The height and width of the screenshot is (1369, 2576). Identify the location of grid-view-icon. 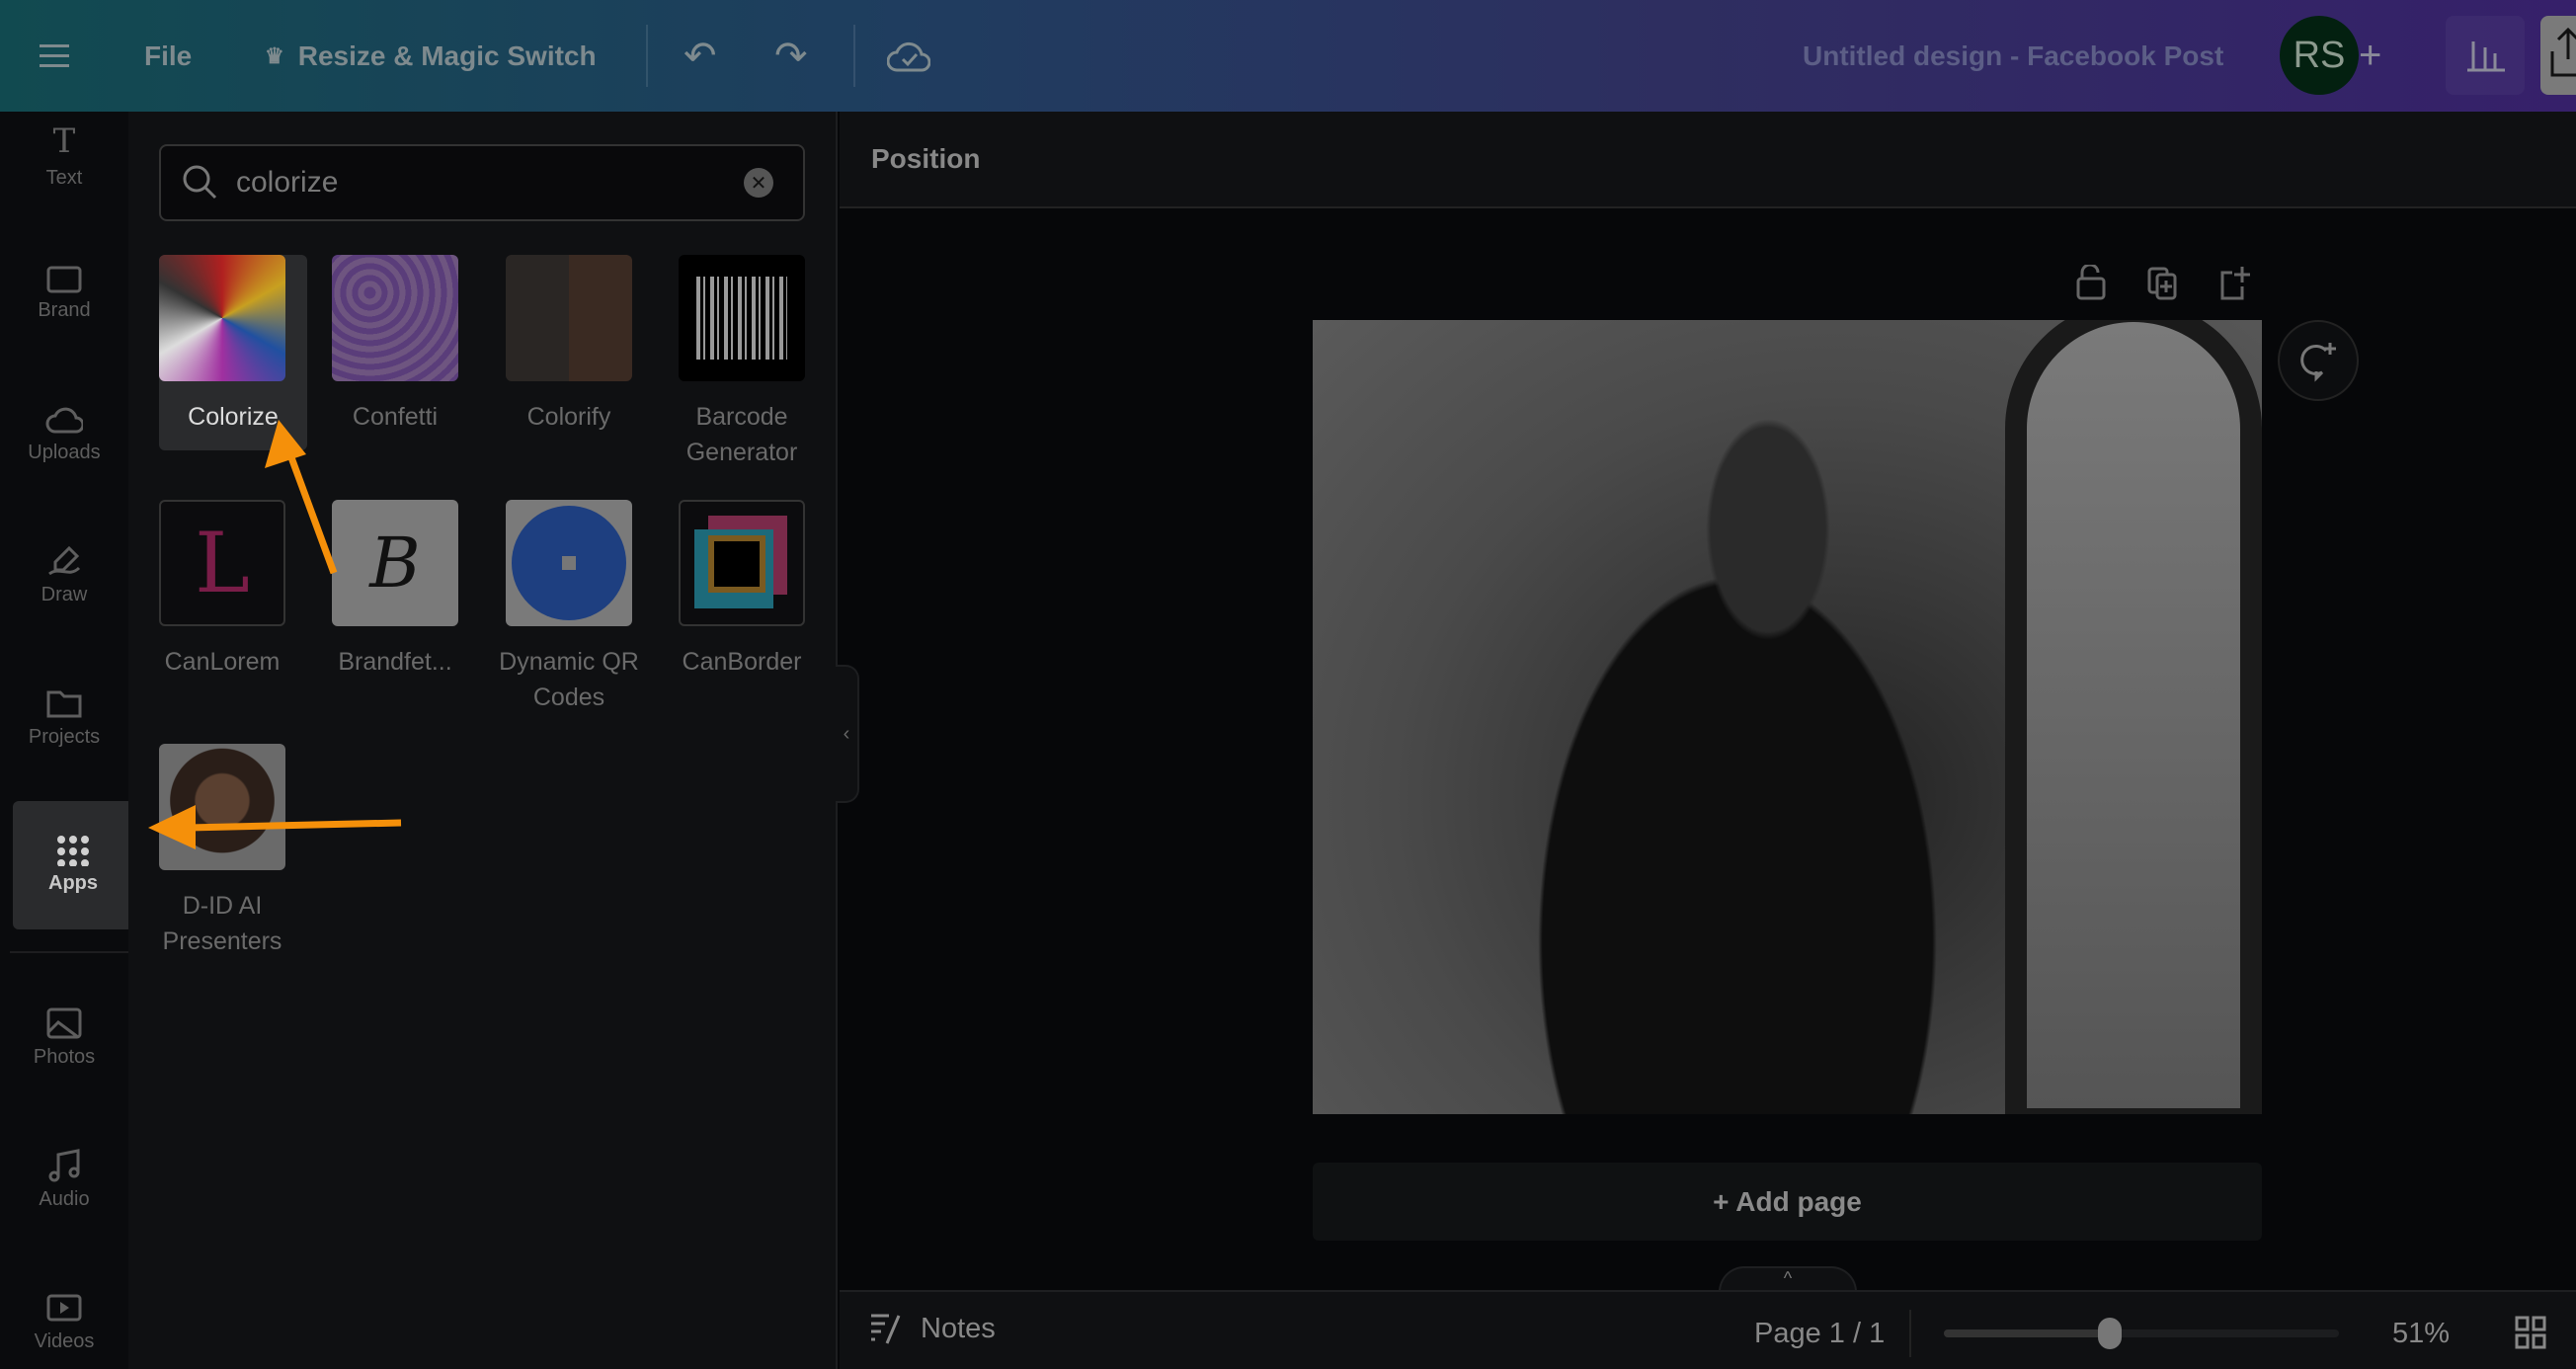
(2530, 1332).